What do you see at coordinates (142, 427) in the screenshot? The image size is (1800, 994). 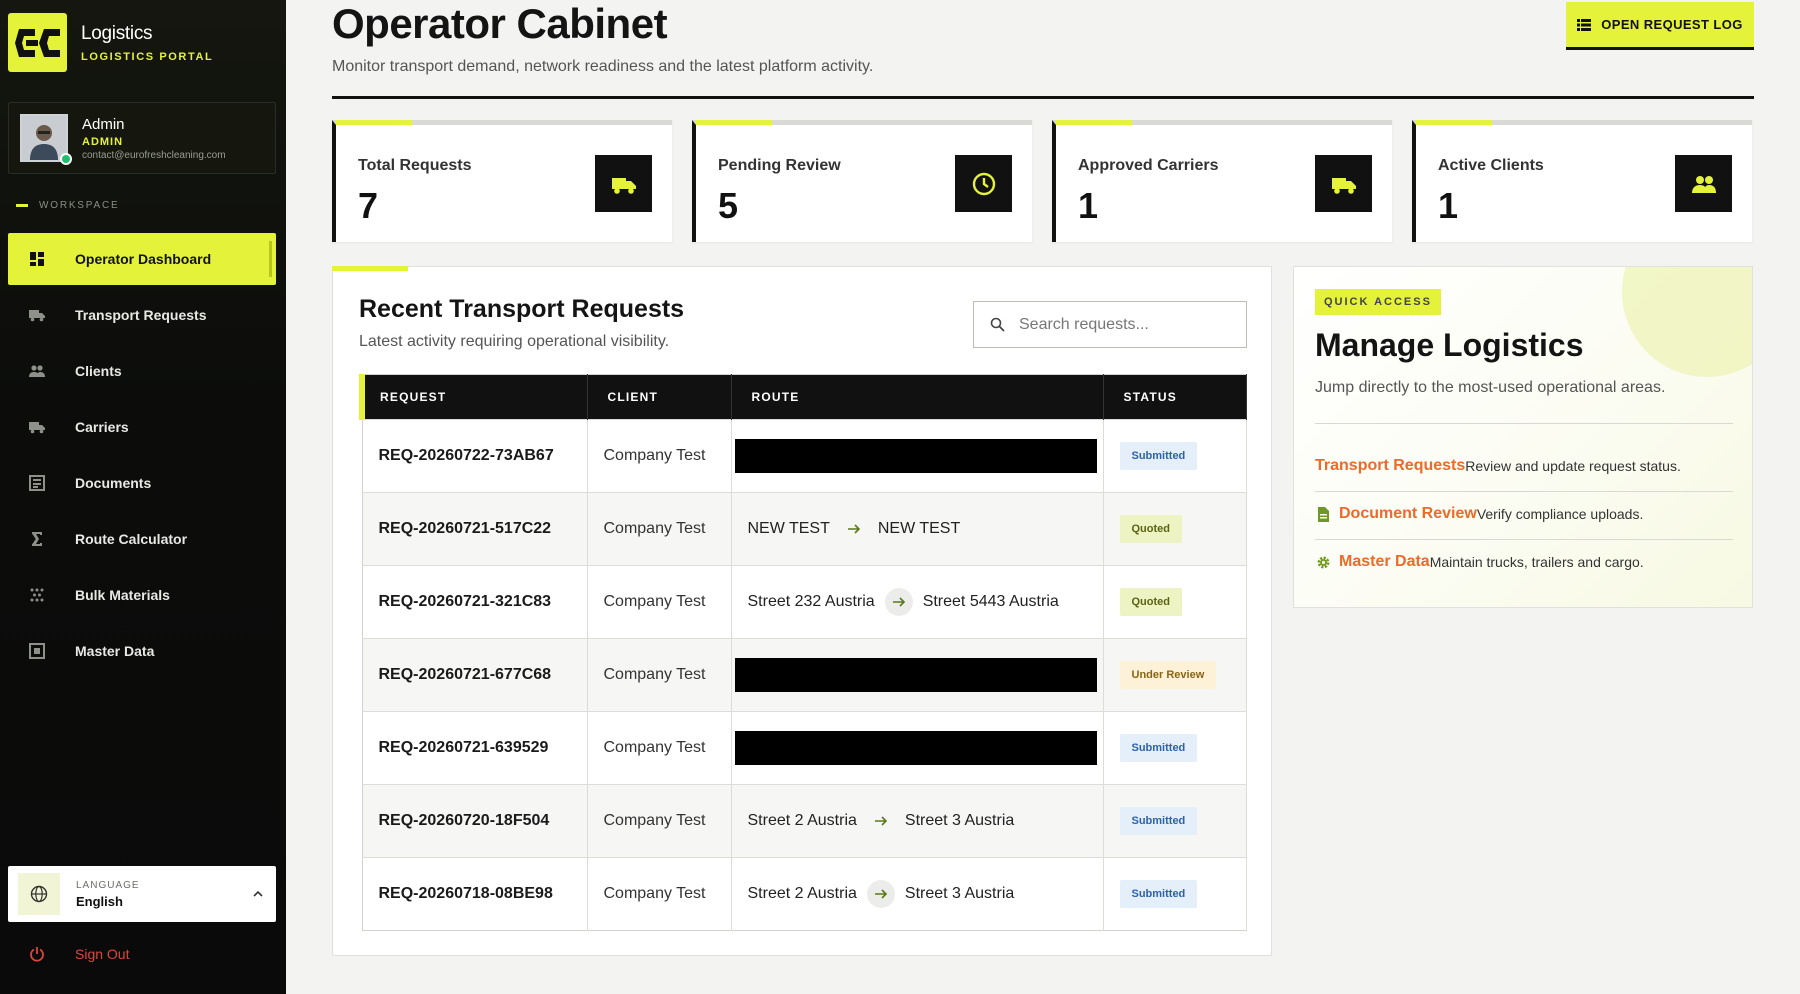 I see `sidebar-item-carriers: Carriers` at bounding box center [142, 427].